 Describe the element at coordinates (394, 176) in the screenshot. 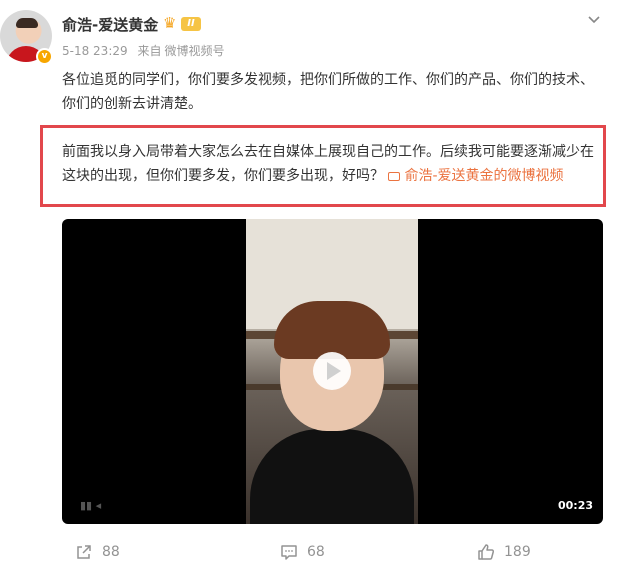

I see `video-camera-icon` at that location.